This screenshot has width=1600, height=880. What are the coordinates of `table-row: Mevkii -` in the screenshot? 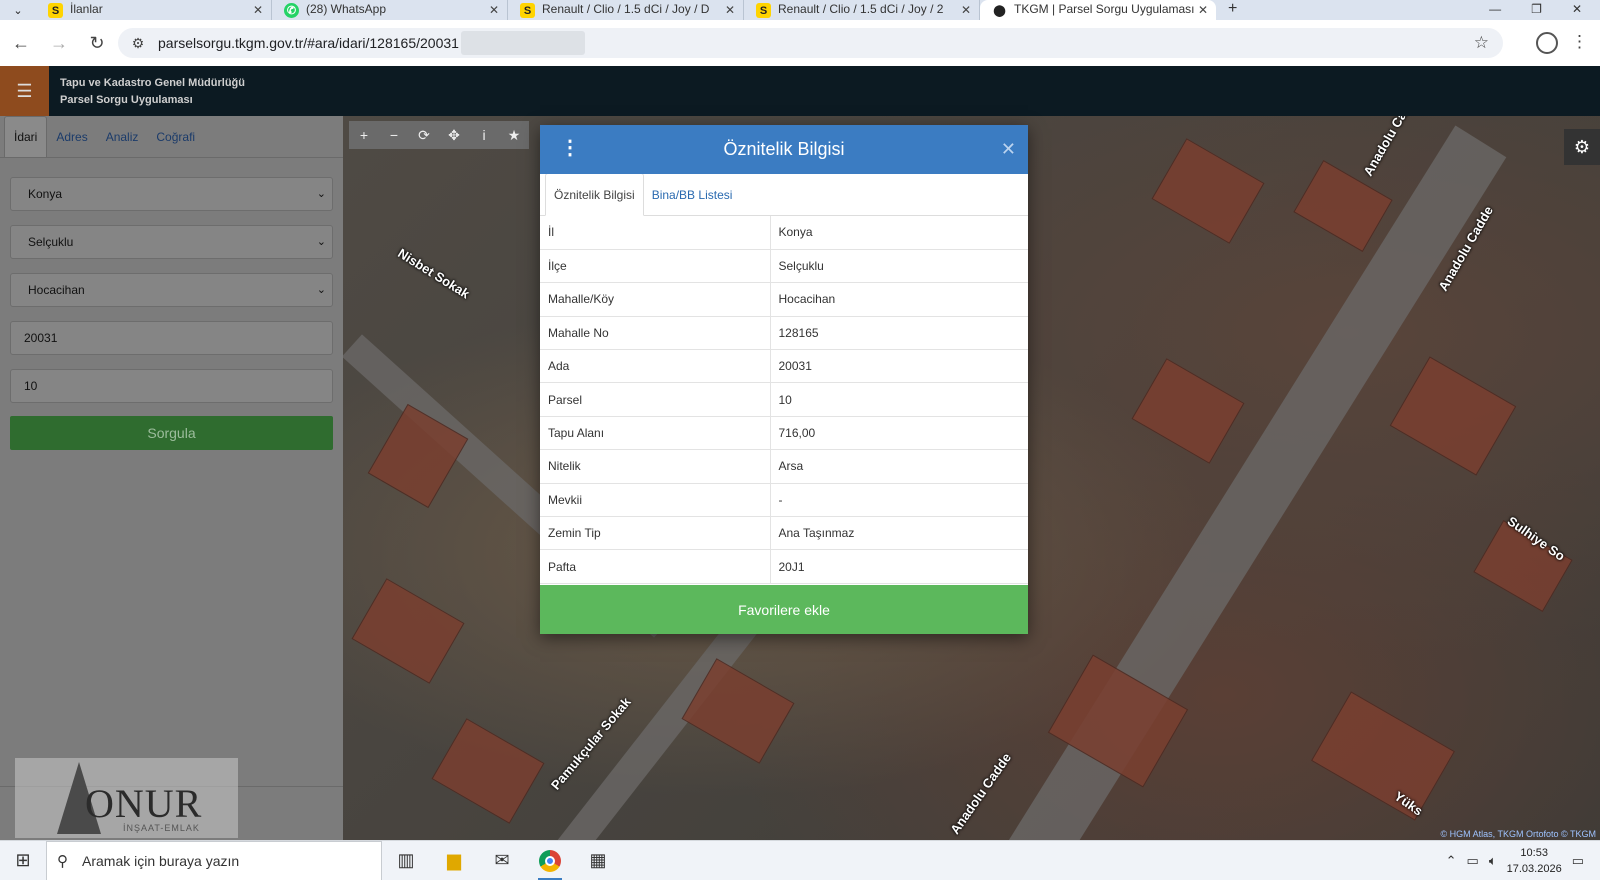 It's located at (784, 500).